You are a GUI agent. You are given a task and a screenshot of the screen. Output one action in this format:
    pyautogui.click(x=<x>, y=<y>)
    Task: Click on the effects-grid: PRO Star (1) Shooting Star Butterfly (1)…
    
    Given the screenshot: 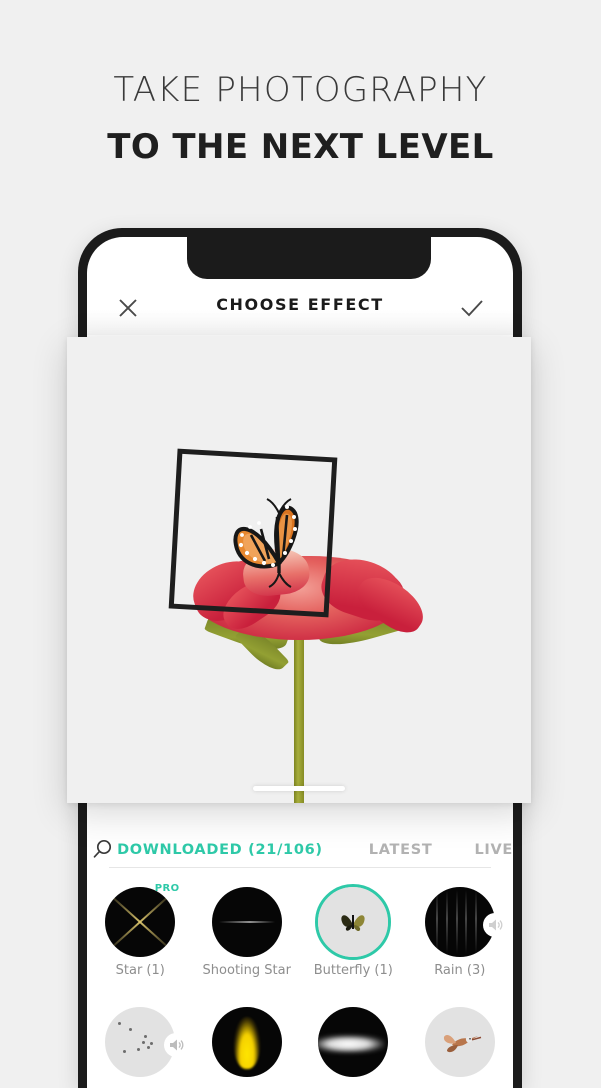 What is the action you would take?
    pyautogui.click(x=300, y=984)
    